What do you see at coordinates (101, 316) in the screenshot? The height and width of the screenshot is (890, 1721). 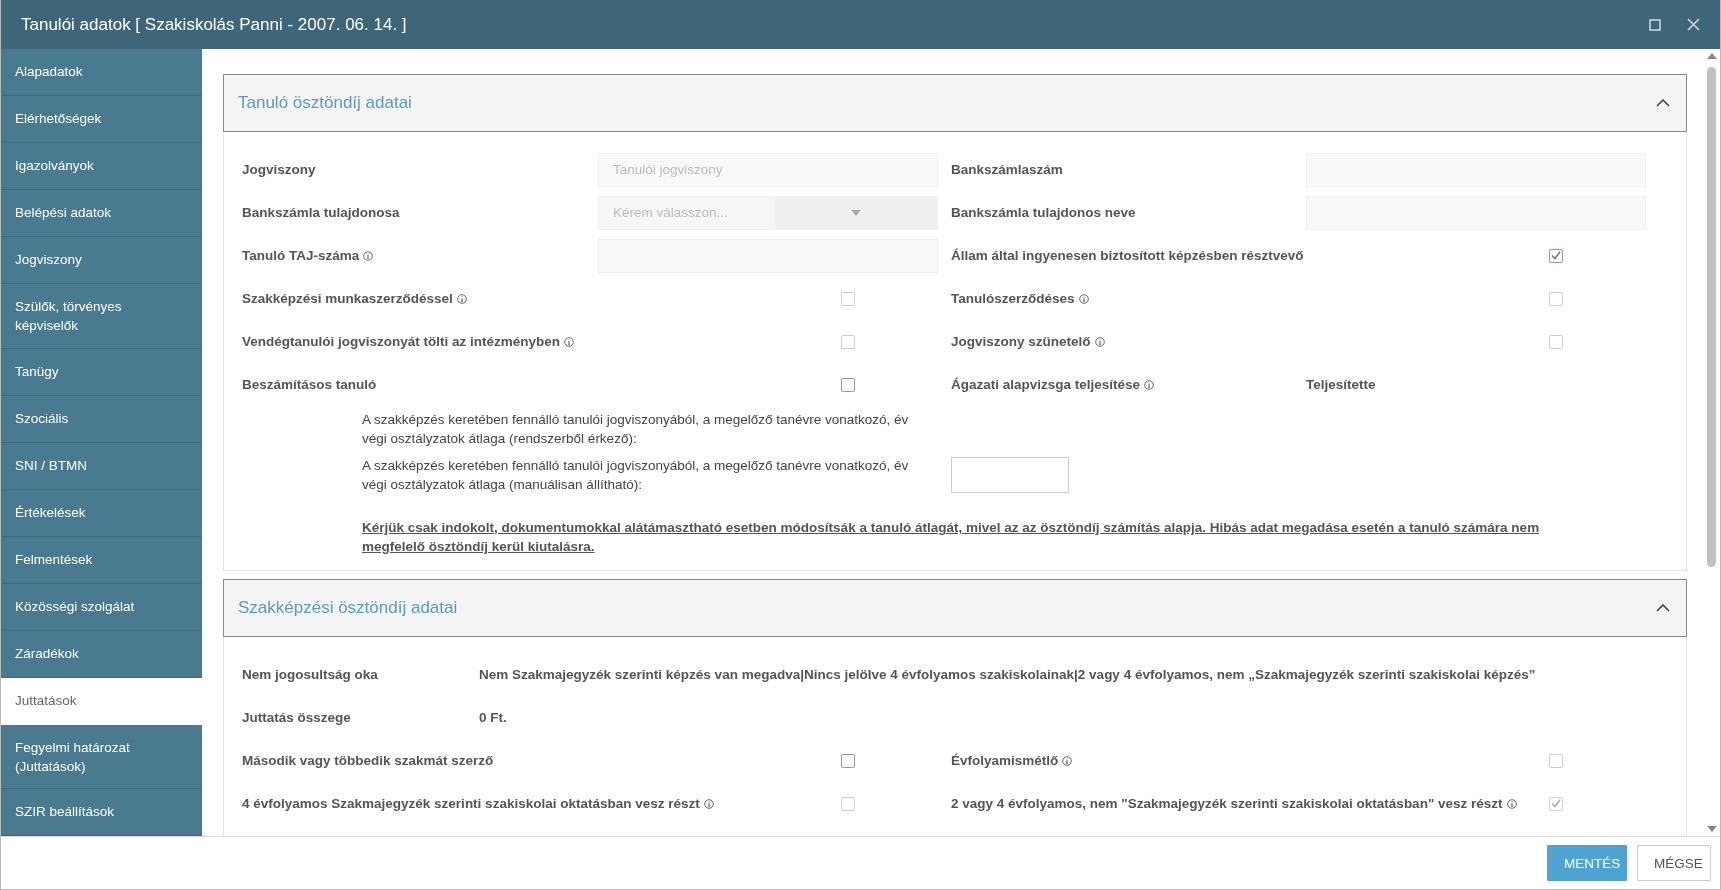 I see `sidebar-item: Szülők, törvényes képviselők` at bounding box center [101, 316].